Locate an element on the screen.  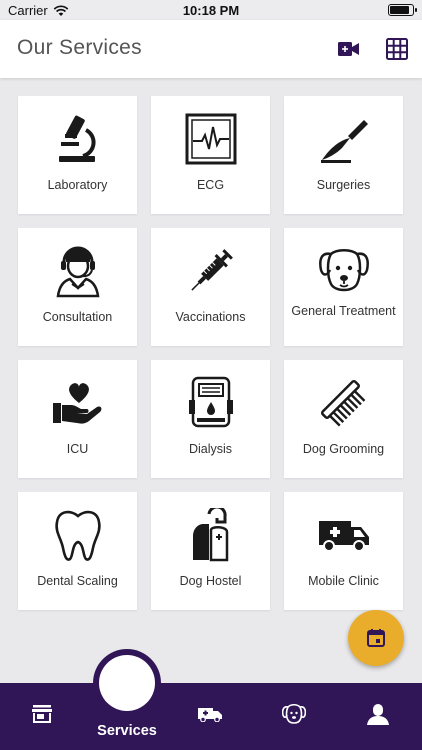
service-card-ecg: ECG is located at coordinates (210, 155).